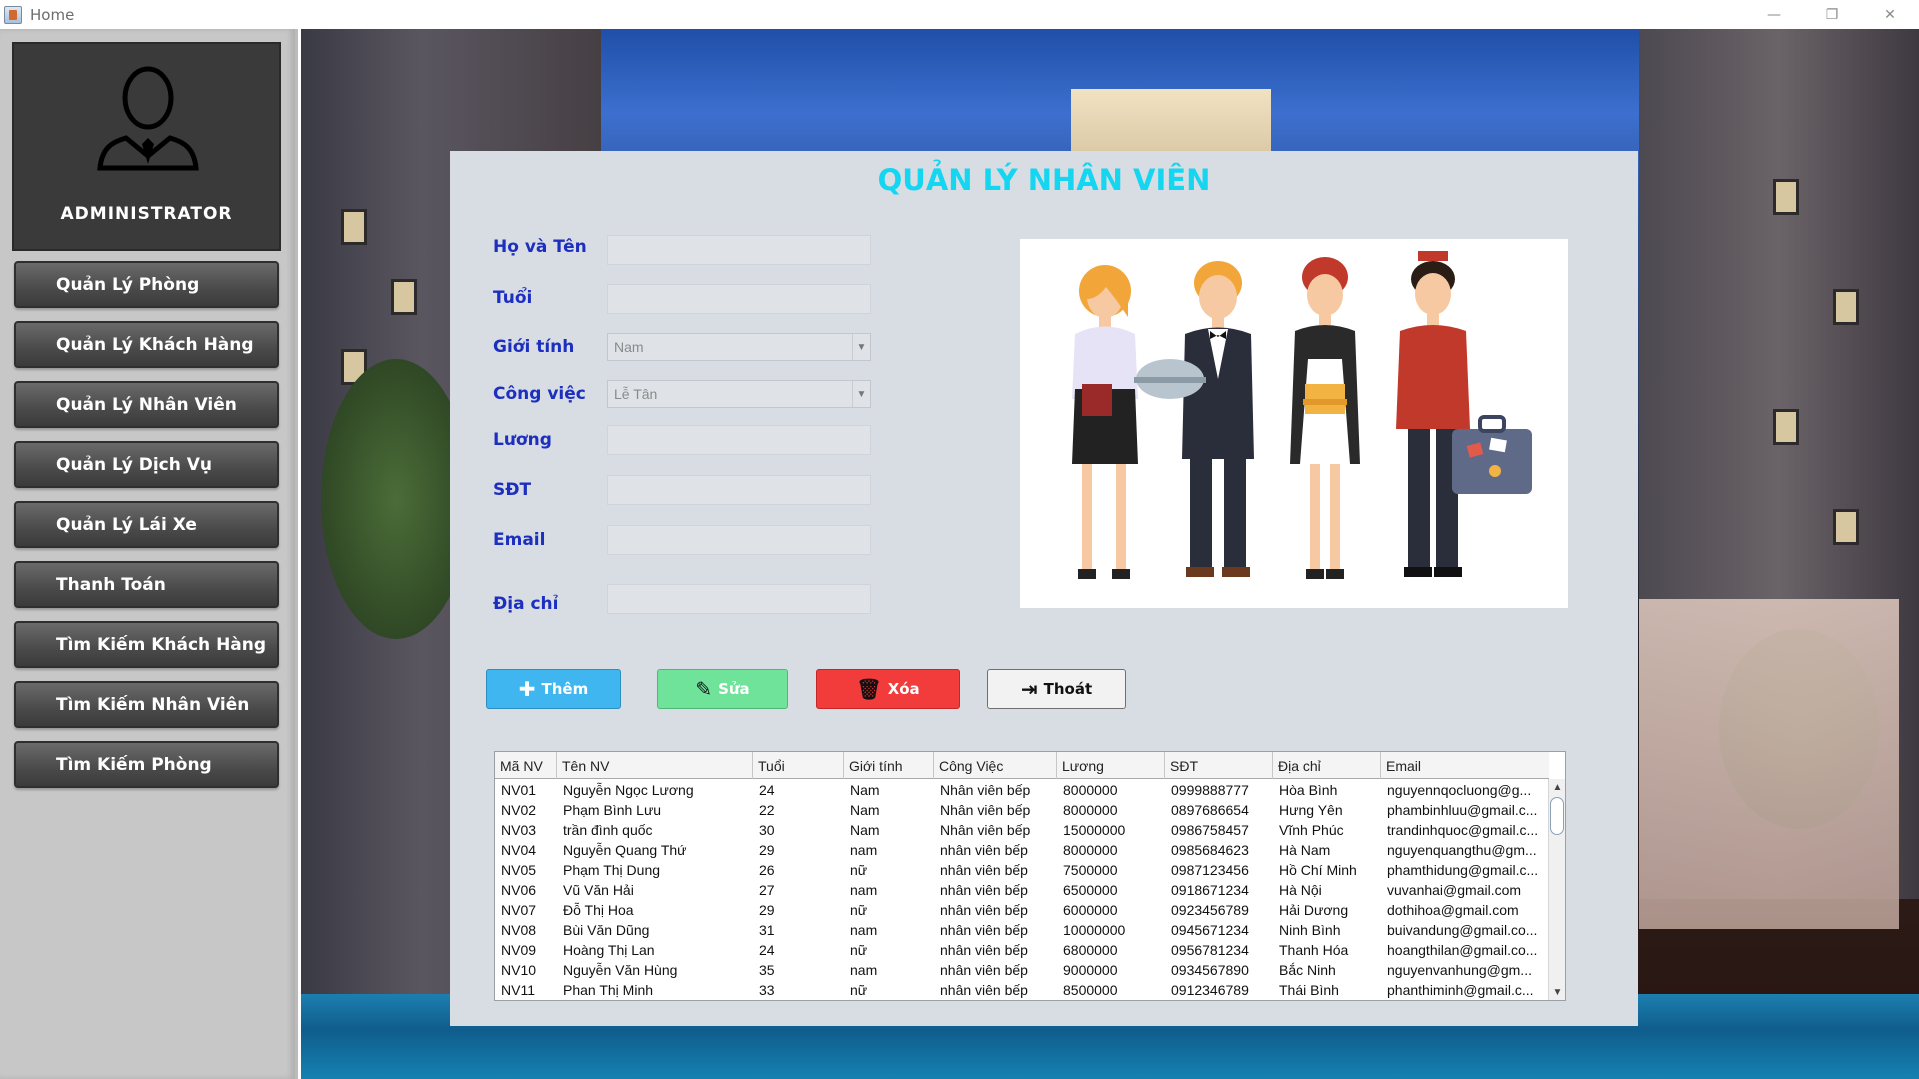 The width and height of the screenshot is (1919, 1079). I want to click on table-cell: Vũ Văn Hải, so click(598, 890).